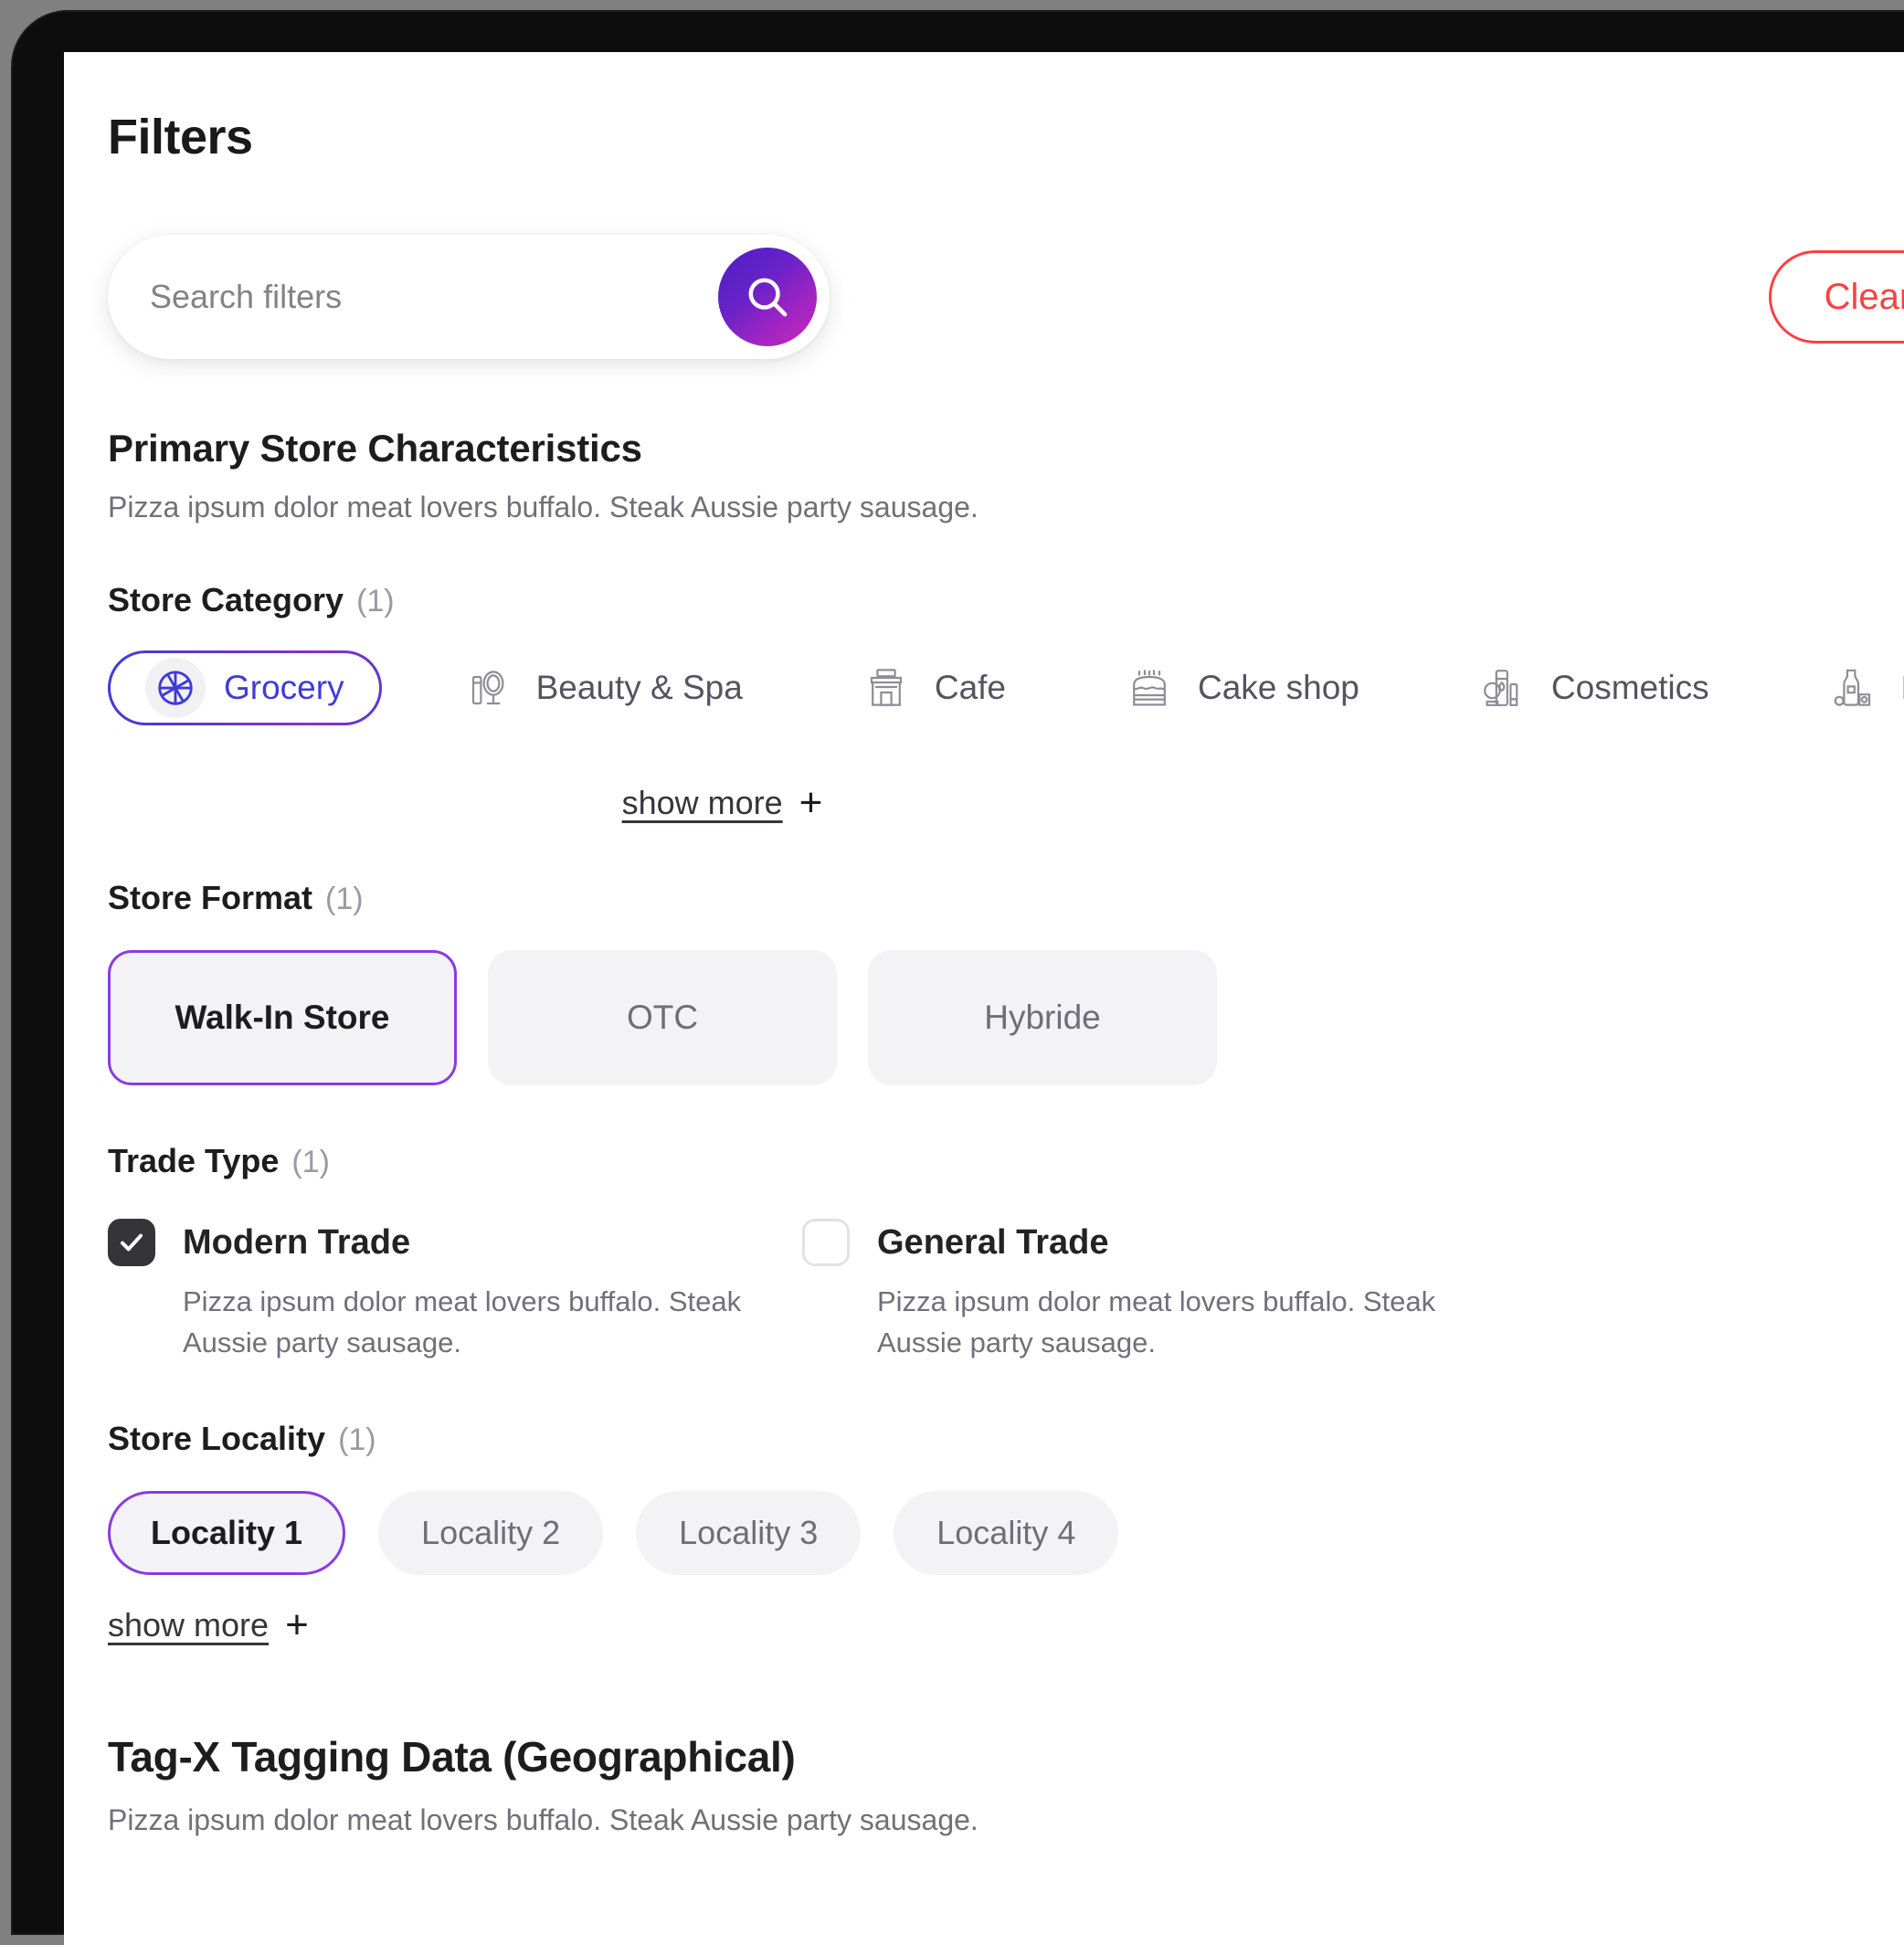 The width and height of the screenshot is (1904, 1945). Describe the element at coordinates (749, 1533) in the screenshot. I see `locality-pill-3: Locality 3` at that location.